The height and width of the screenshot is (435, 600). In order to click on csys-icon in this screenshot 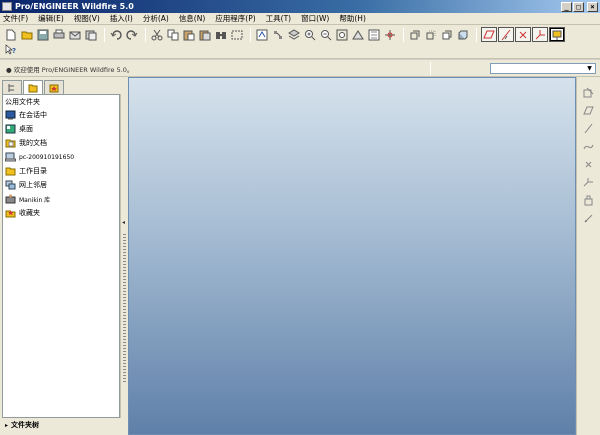, I will do `click(588, 182)`.